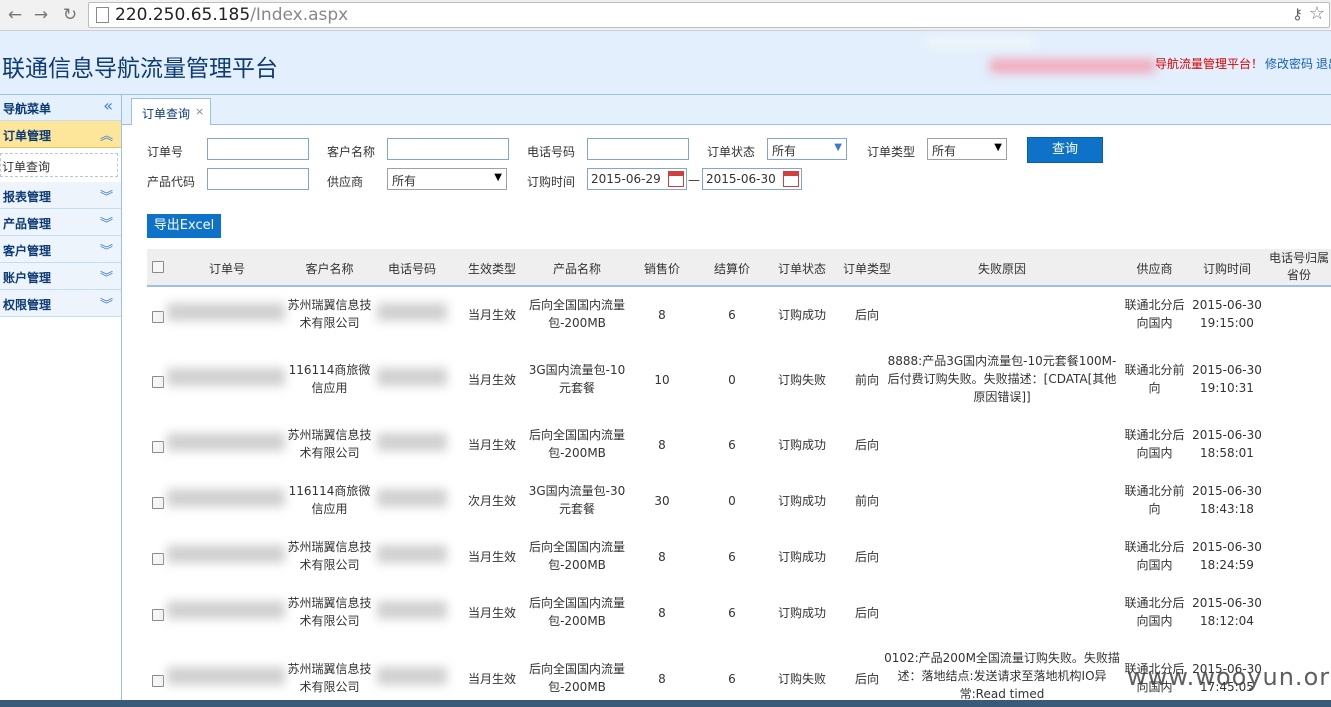 The image size is (1331, 707). Describe the element at coordinates (158, 267) in the screenshot. I see `select-all-checkbox` at that location.